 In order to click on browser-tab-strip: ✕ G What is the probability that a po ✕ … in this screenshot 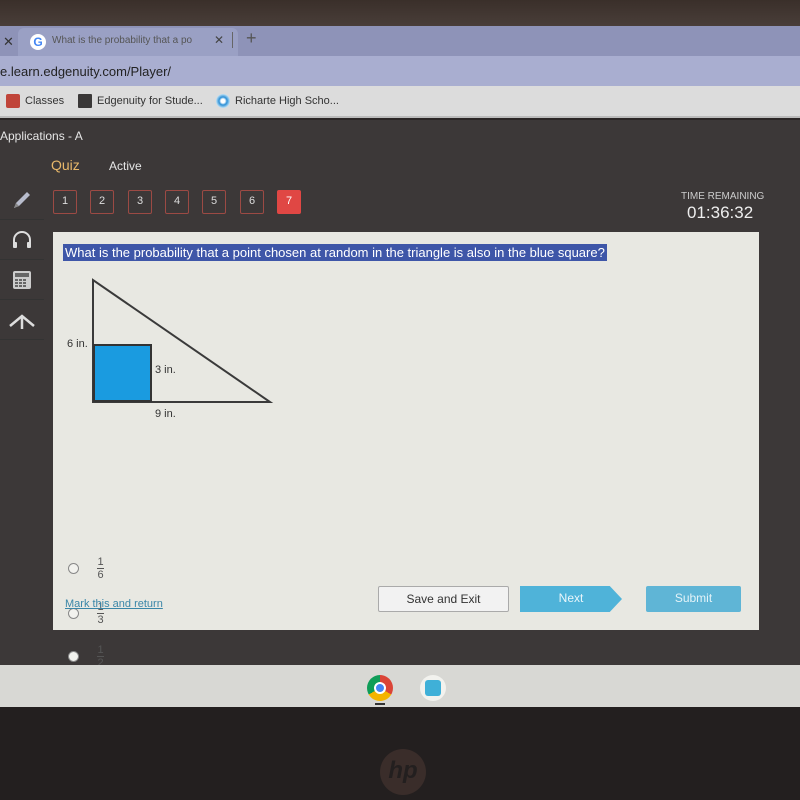, I will do `click(400, 41)`.